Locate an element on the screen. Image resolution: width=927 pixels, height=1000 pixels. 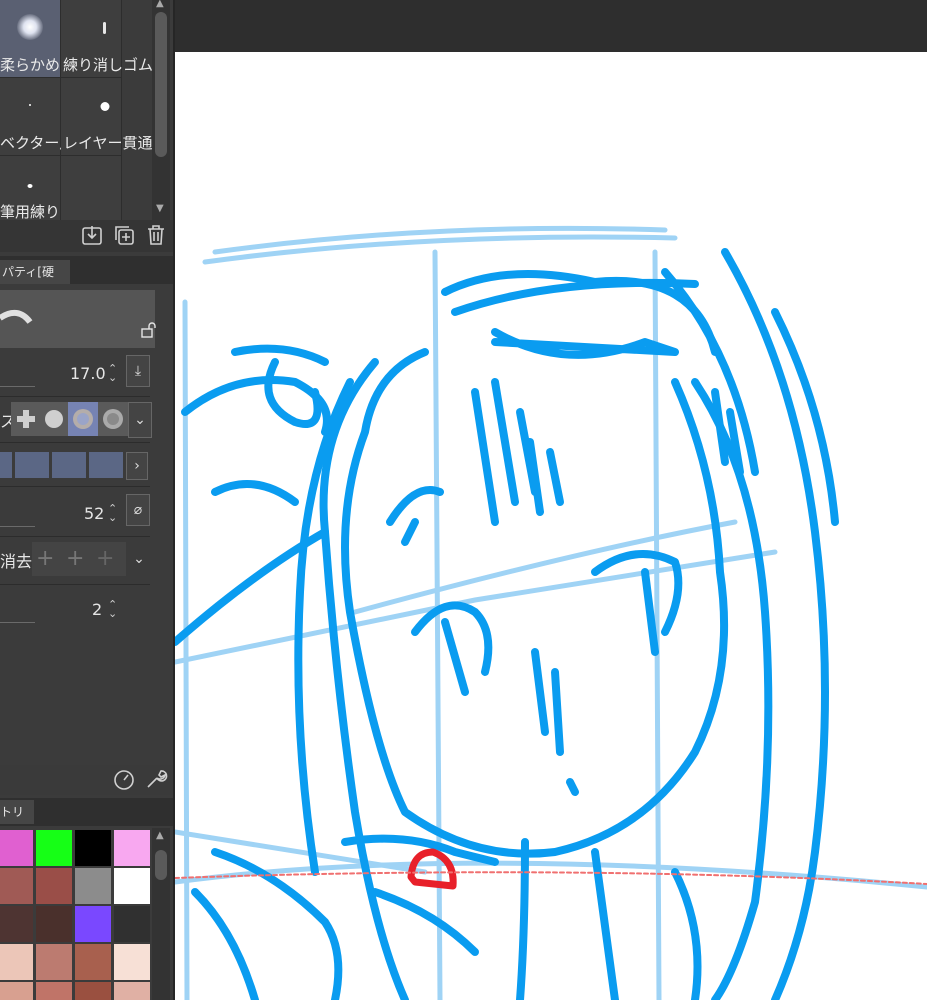
brush-toolbar is located at coordinates (86, 236).